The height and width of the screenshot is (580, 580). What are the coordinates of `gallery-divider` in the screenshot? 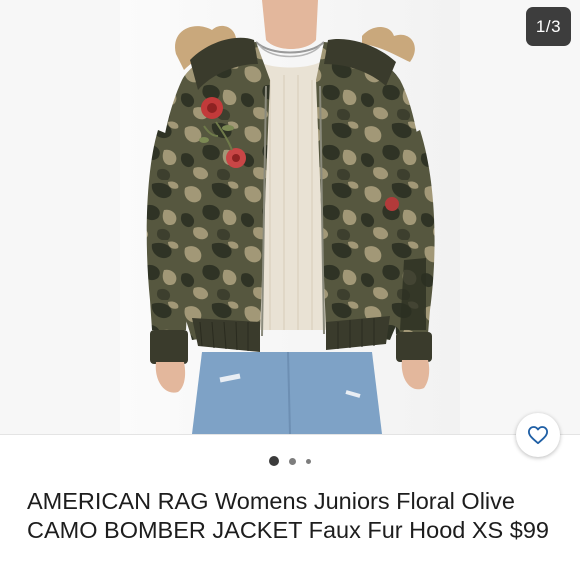 It's located at (290, 434).